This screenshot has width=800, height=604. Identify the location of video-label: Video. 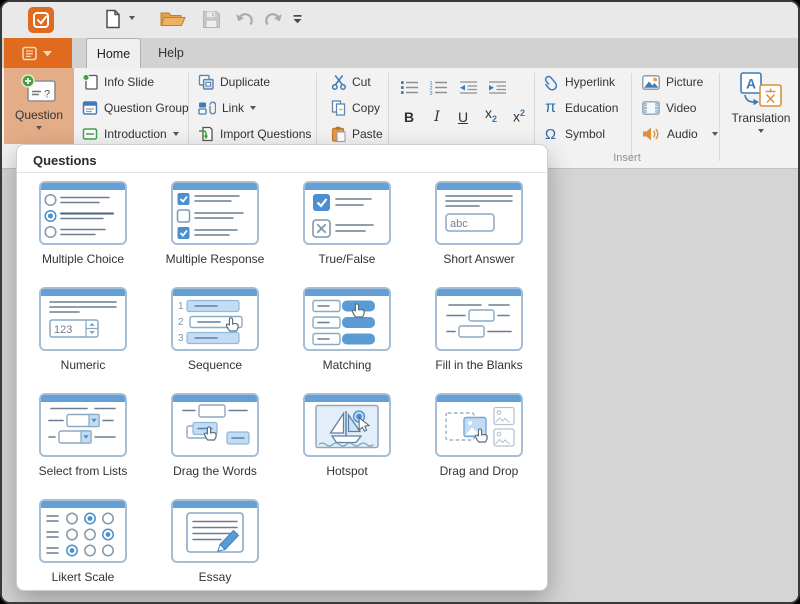
(681, 108).